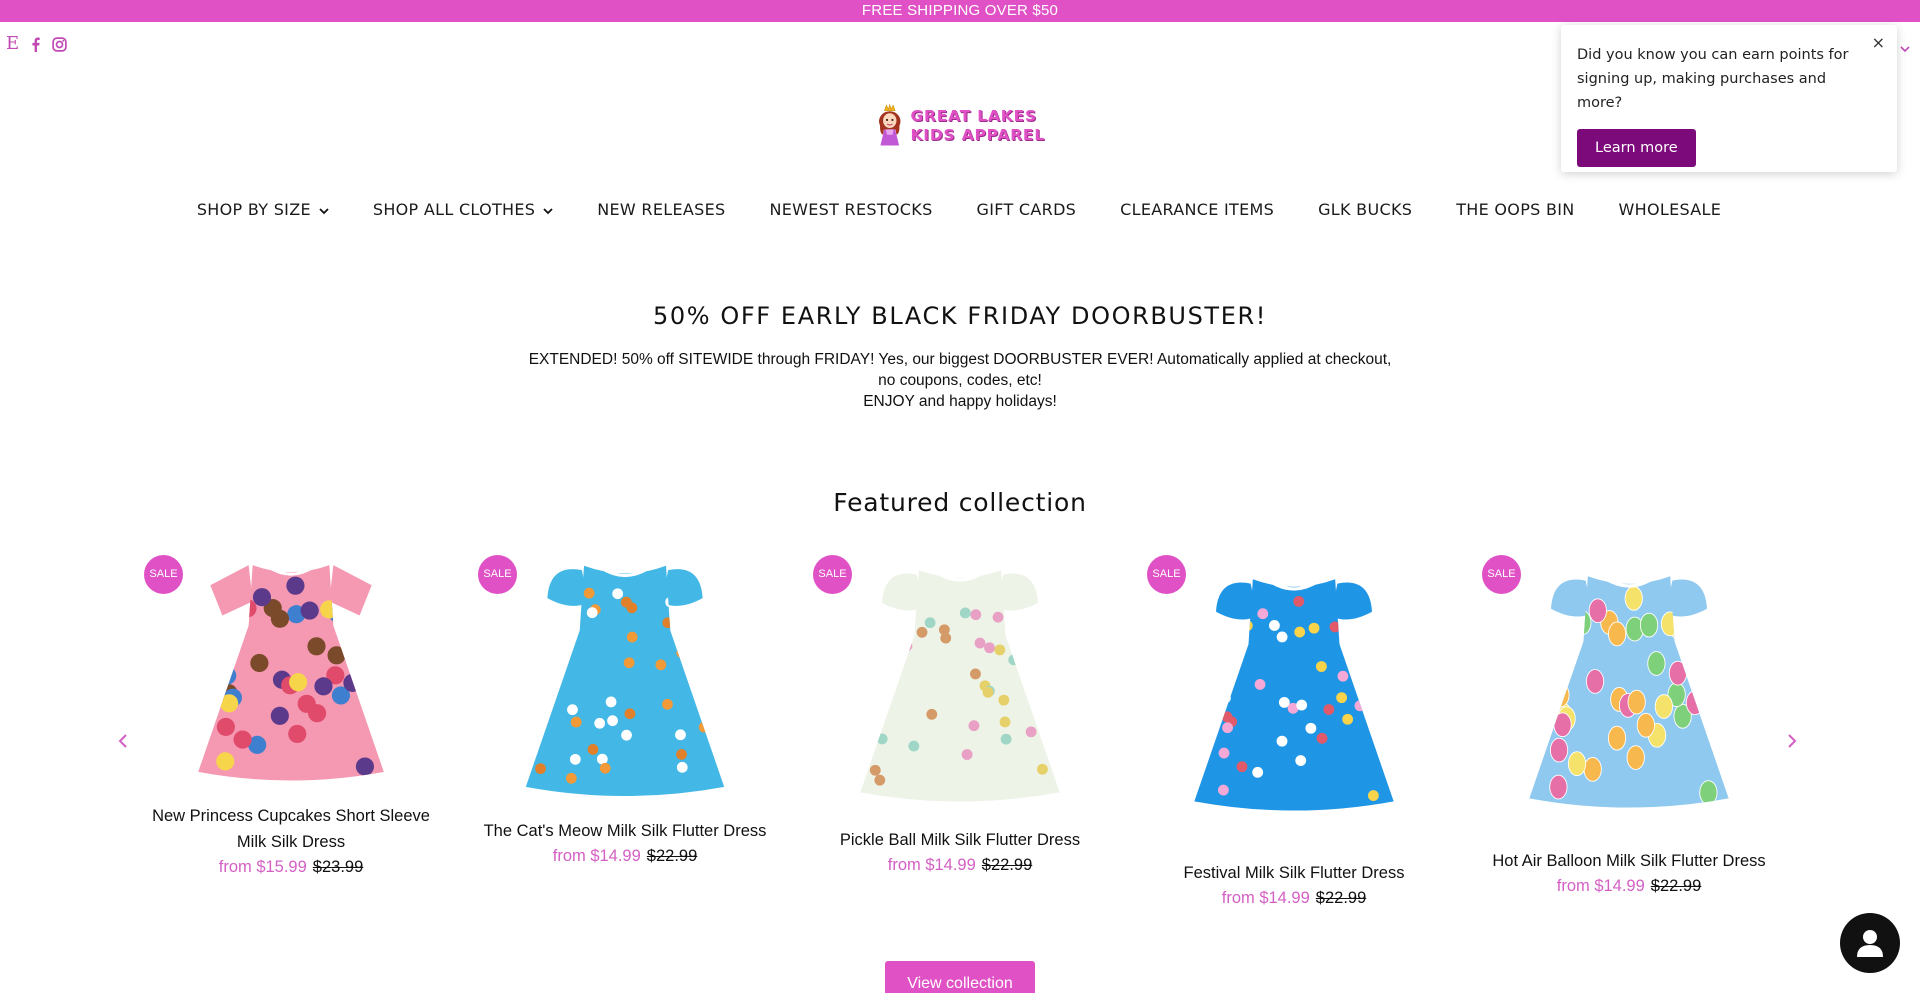 The height and width of the screenshot is (993, 1920). What do you see at coordinates (977, 135) in the screenshot?
I see `logo-line-2: KIDS APPAREL` at bounding box center [977, 135].